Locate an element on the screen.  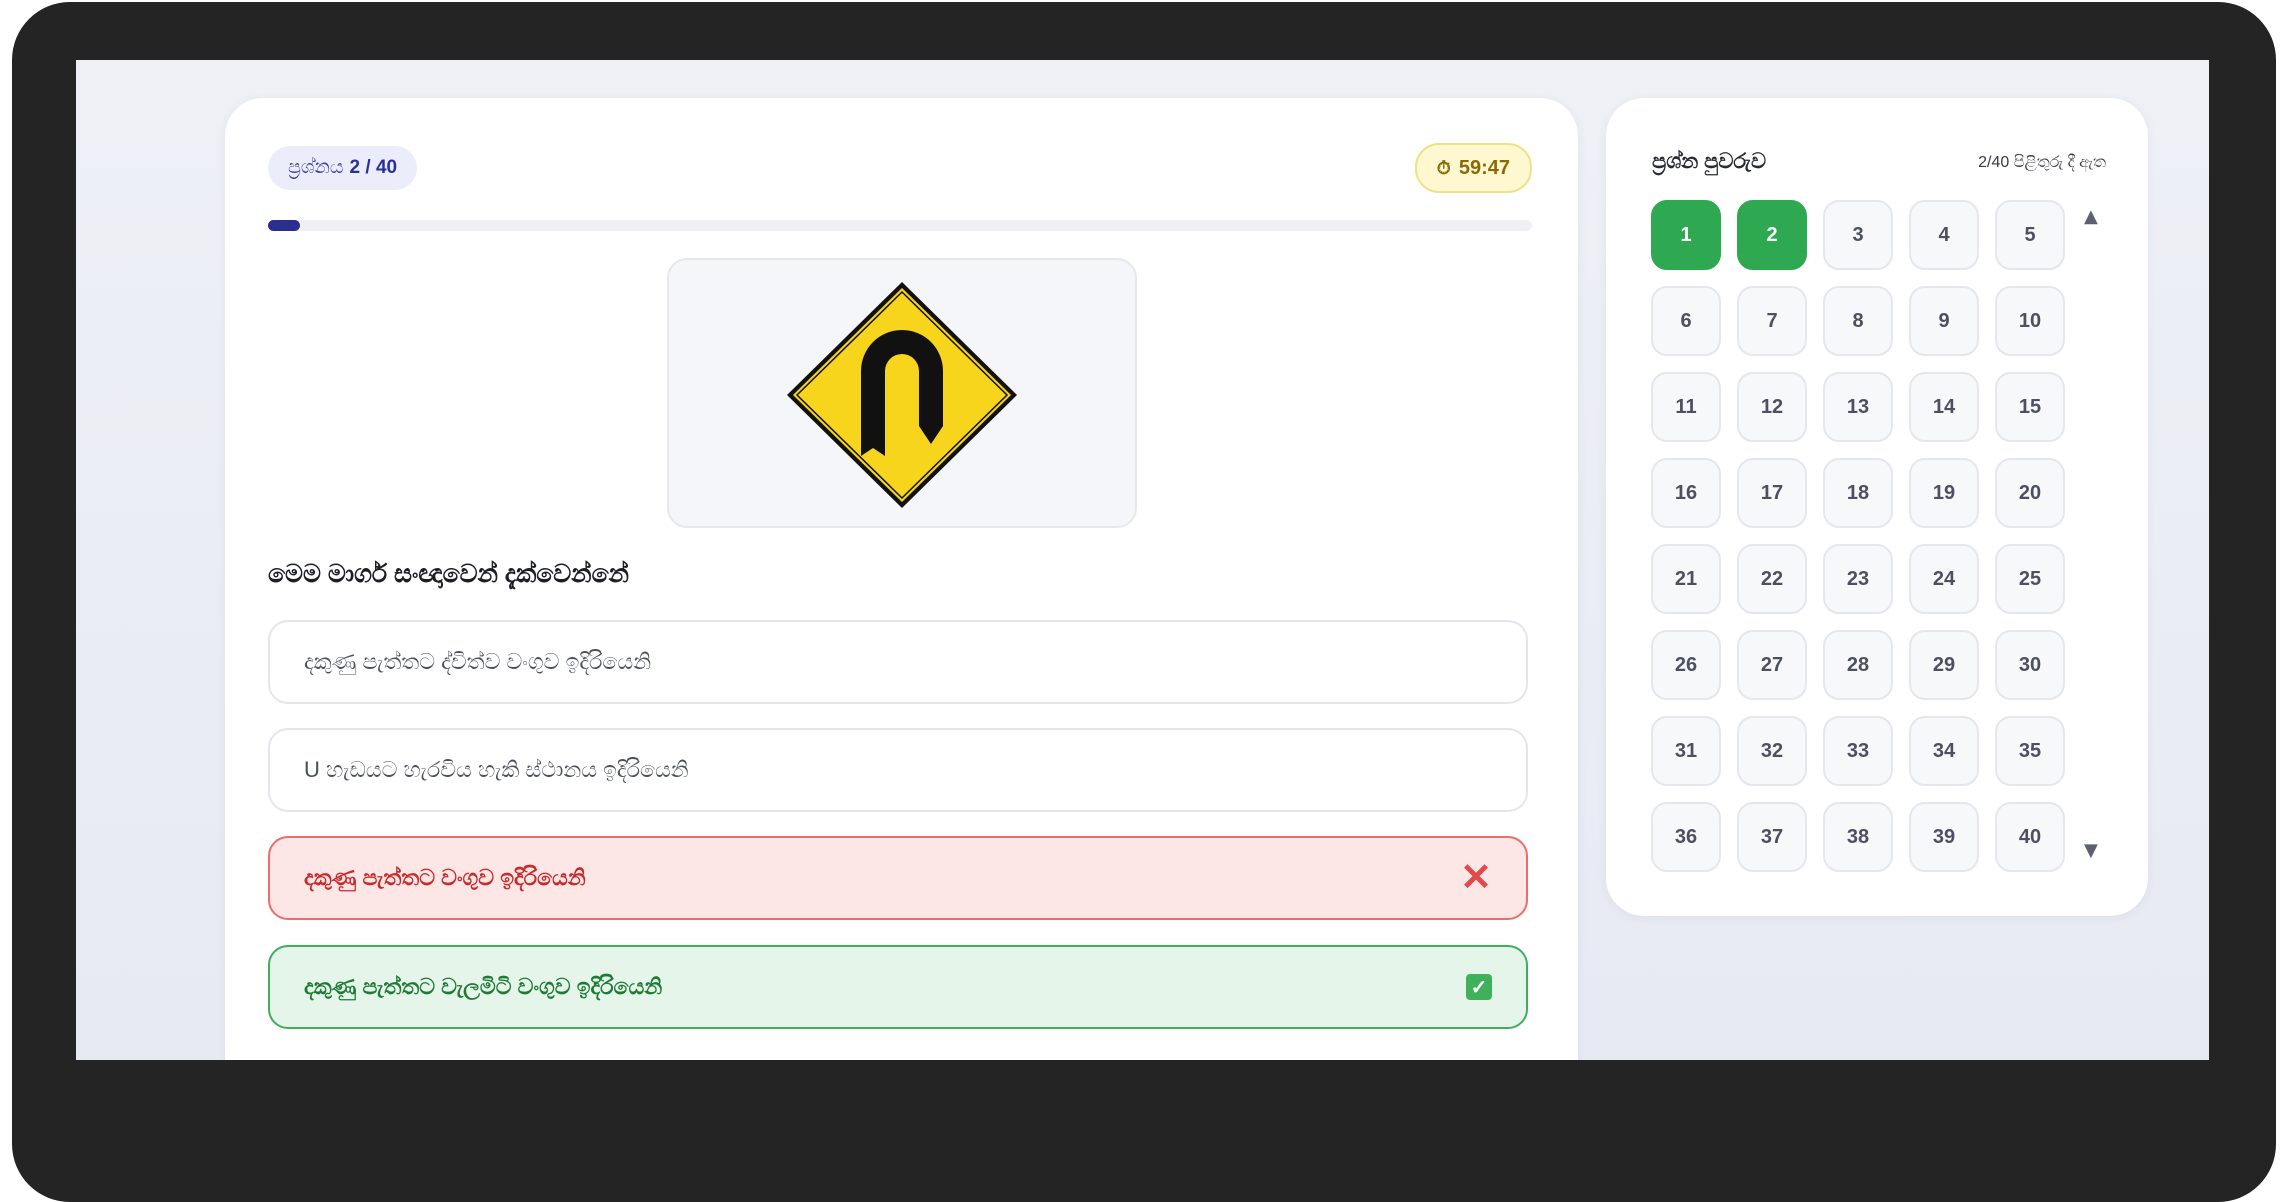
question-number-button: 16 is located at coordinates (1686, 493).